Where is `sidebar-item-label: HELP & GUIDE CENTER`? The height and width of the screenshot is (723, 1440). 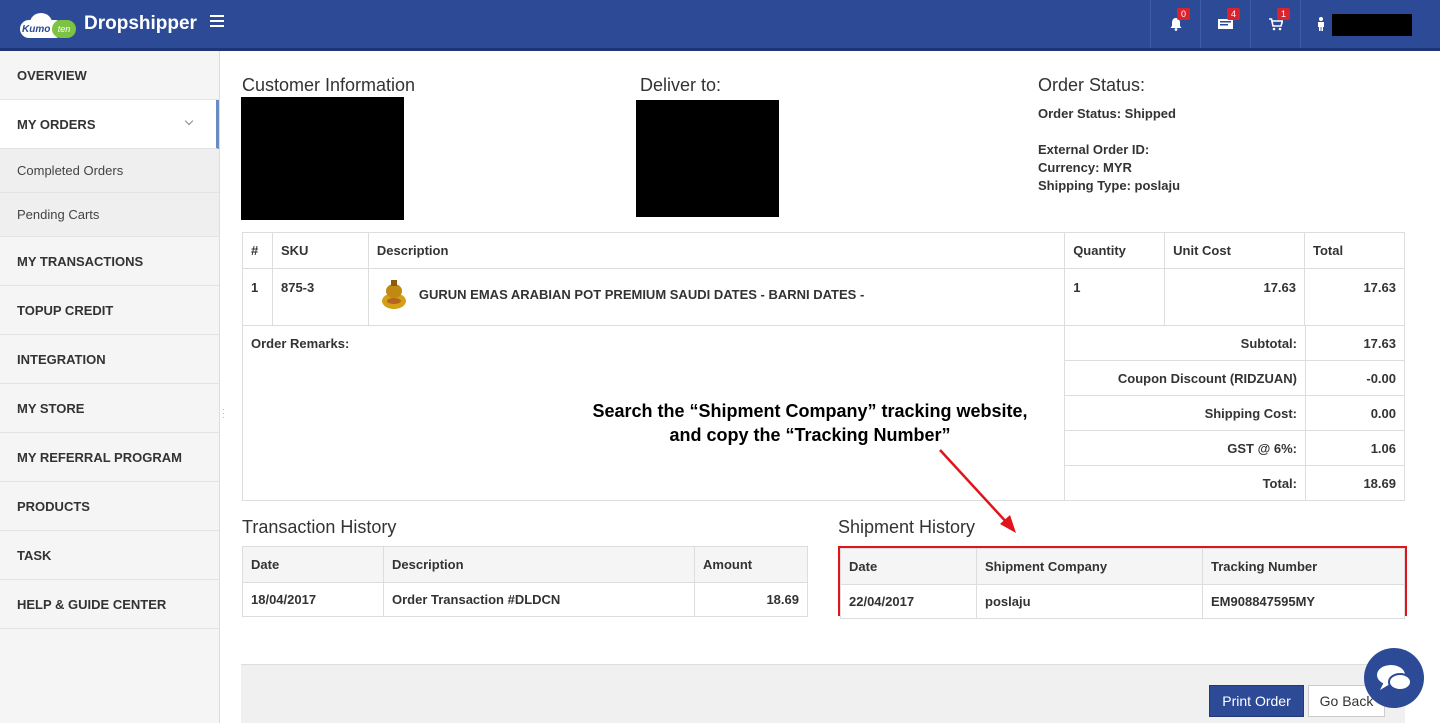
sidebar-item-label: HELP & GUIDE CENTER is located at coordinates (92, 604).